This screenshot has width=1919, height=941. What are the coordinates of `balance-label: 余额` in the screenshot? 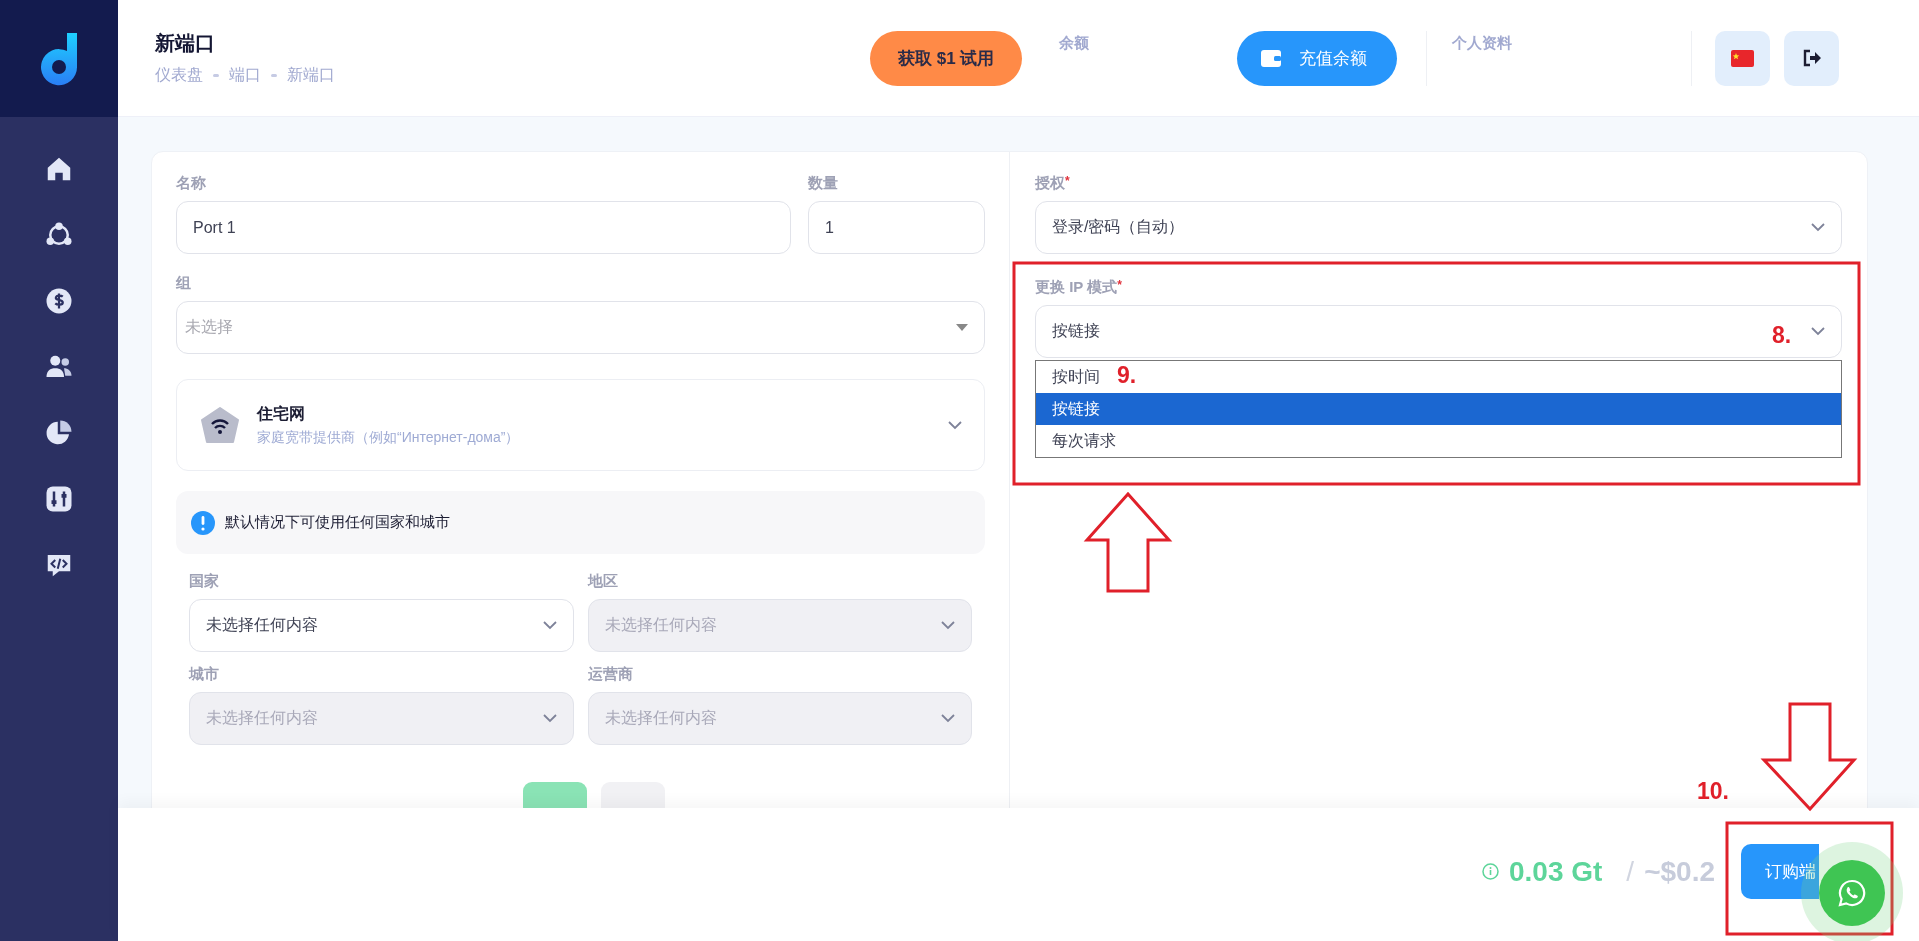 It's located at (1075, 43).